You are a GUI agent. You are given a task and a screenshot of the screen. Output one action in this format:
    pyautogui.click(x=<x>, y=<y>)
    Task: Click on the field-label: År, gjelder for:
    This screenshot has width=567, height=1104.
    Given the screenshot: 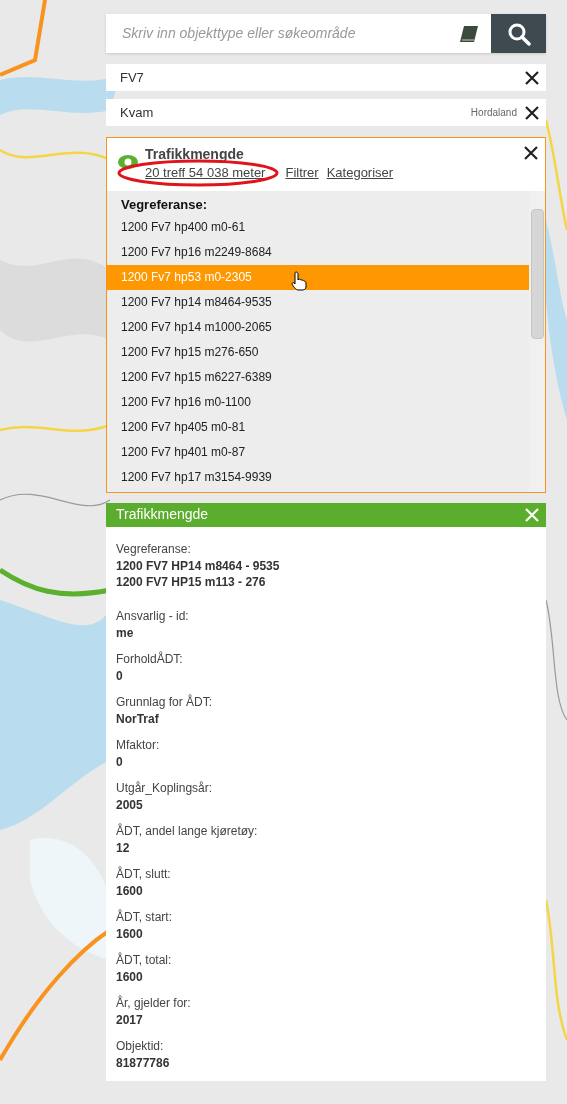 What is the action you would take?
    pyautogui.click(x=154, y=1003)
    